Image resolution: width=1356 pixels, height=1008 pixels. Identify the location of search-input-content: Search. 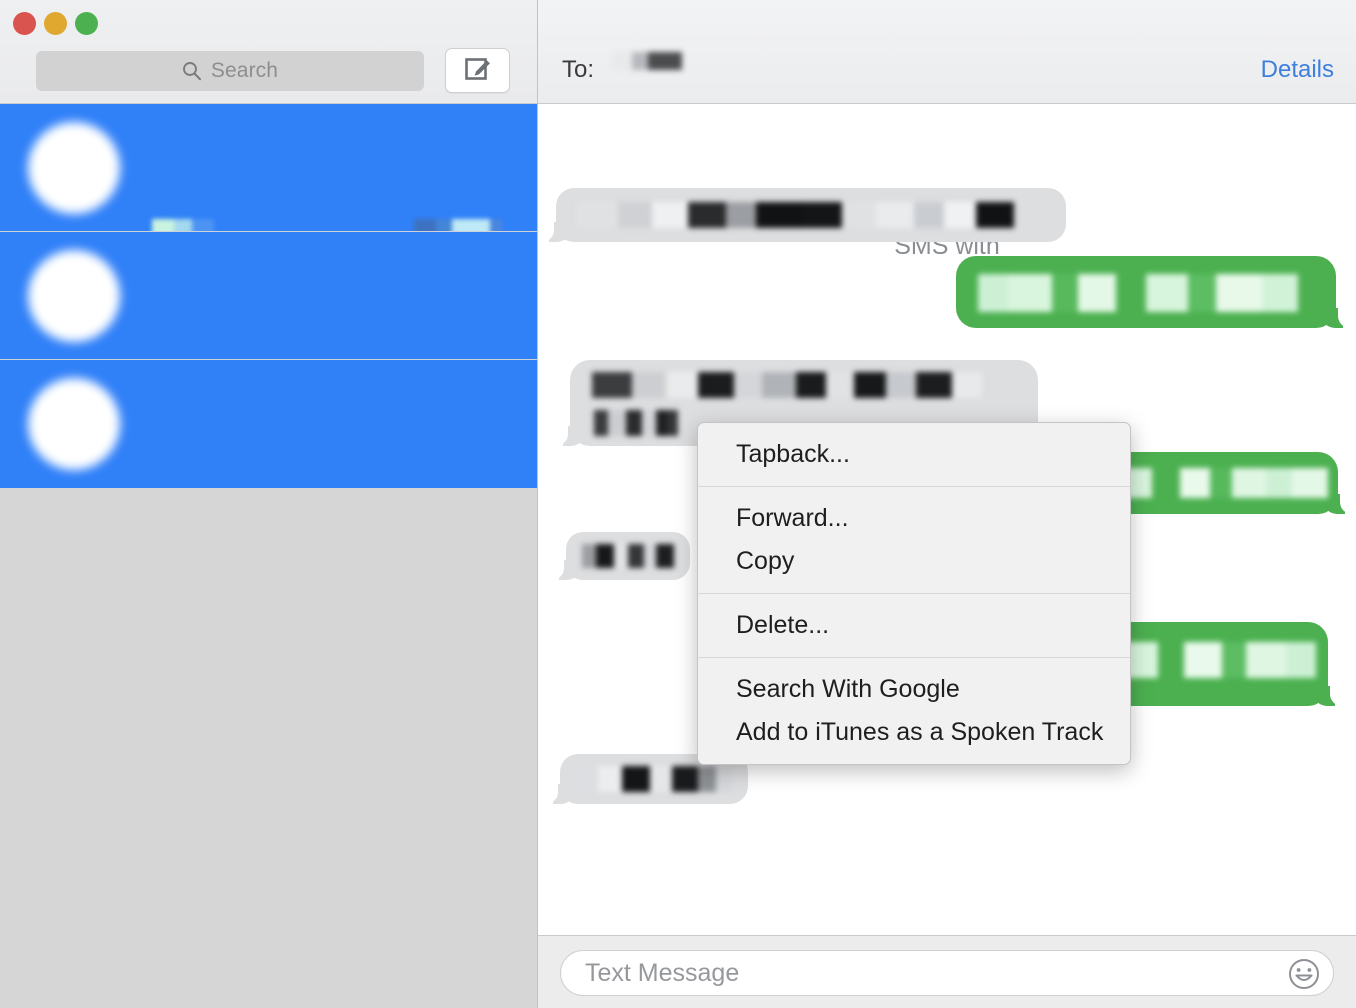
(230, 71).